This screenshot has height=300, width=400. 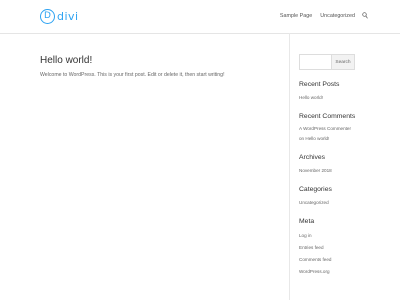 What do you see at coordinates (296, 16) in the screenshot?
I see `nav-item-sample-page: Sample Page` at bounding box center [296, 16].